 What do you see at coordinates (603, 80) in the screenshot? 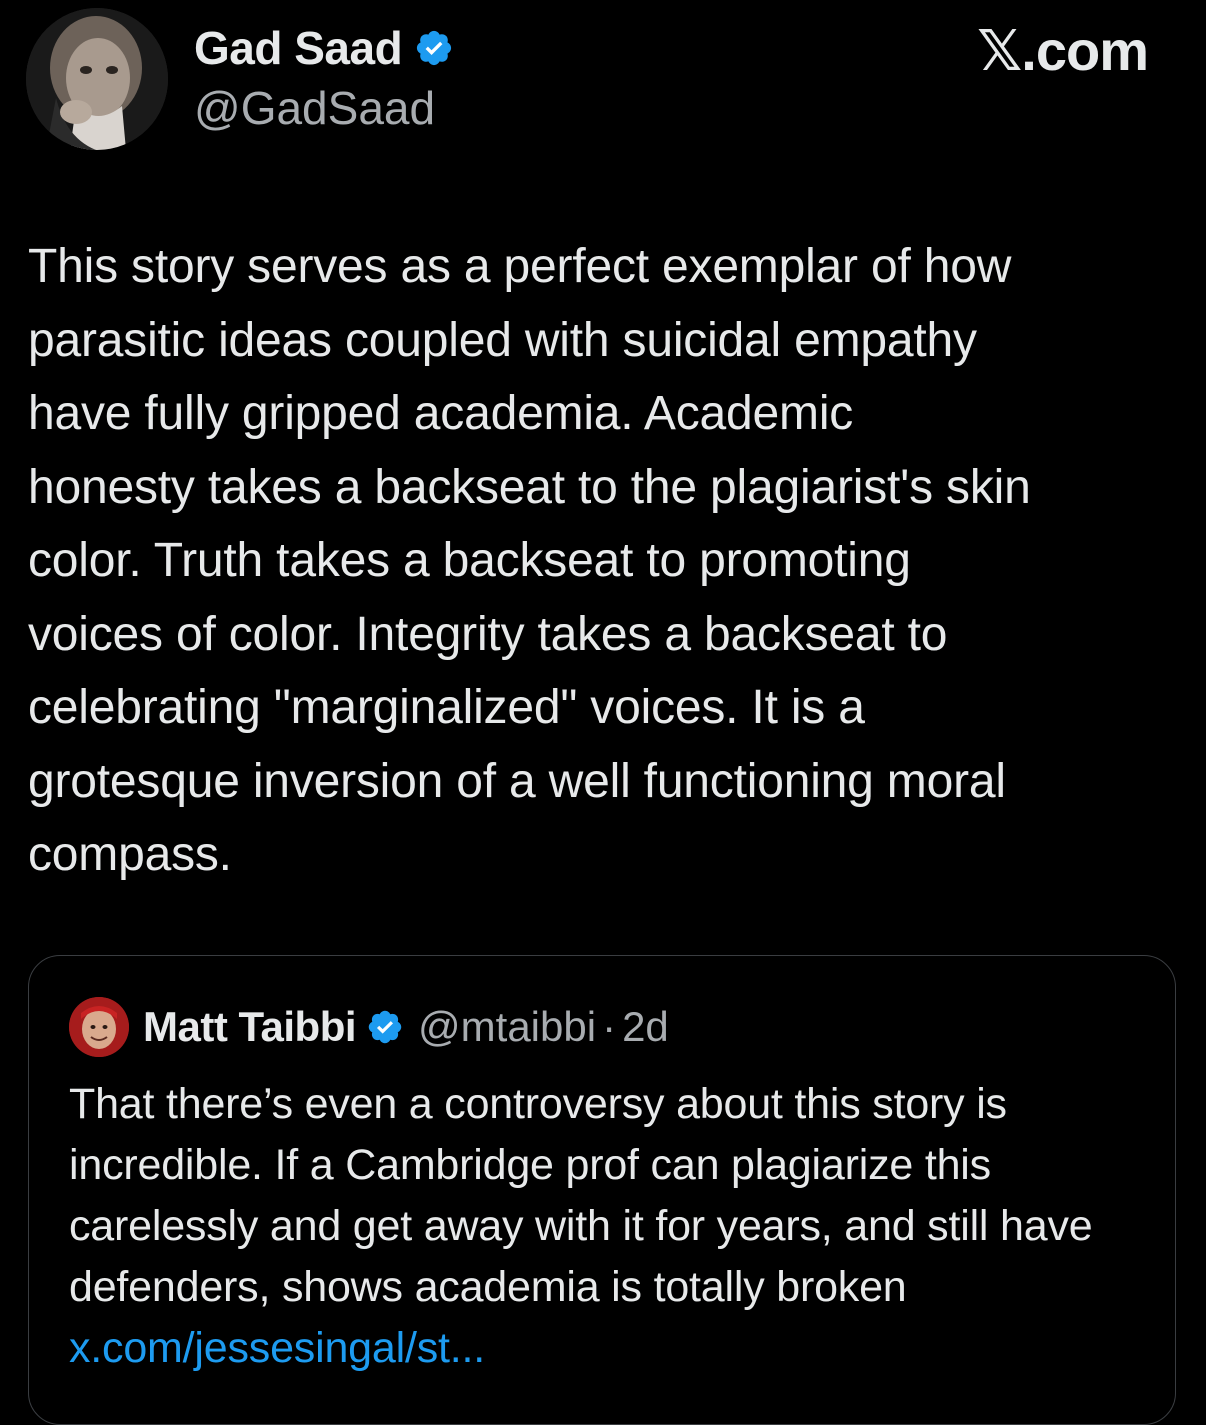
I see `tweet-header: Gad Saad @GadSaad 𝕏.com` at bounding box center [603, 80].